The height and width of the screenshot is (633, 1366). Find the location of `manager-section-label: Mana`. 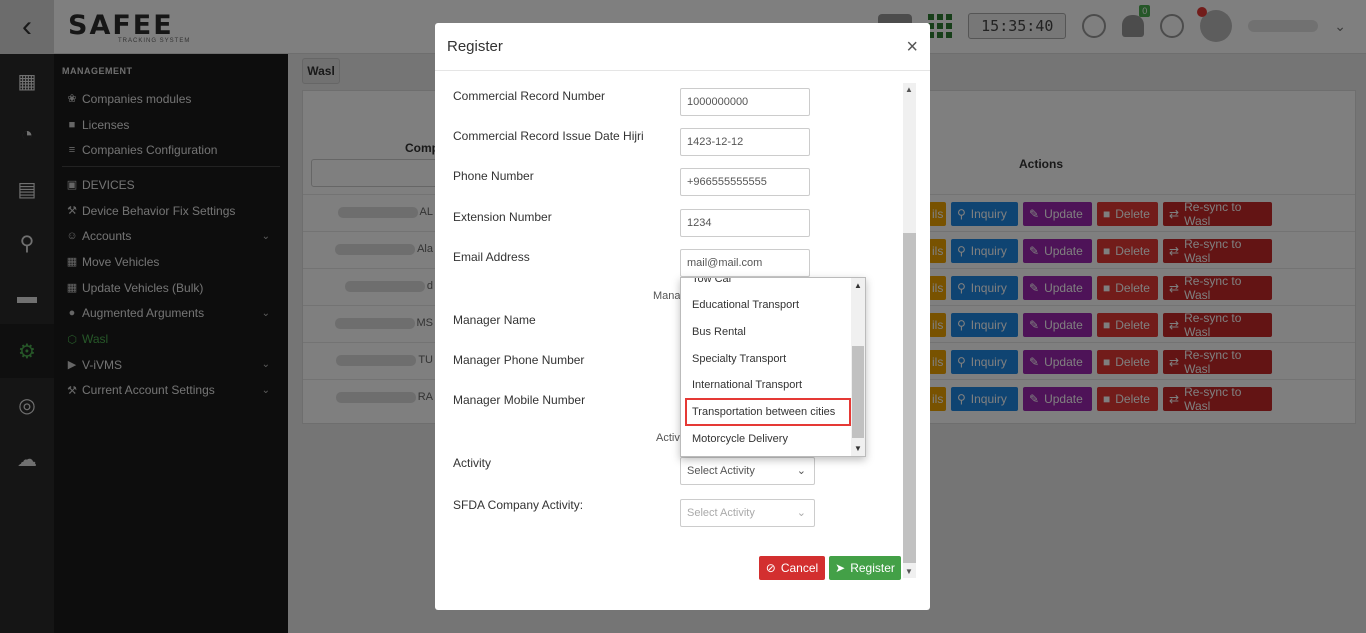

manager-section-label: Mana is located at coordinates (667, 296).